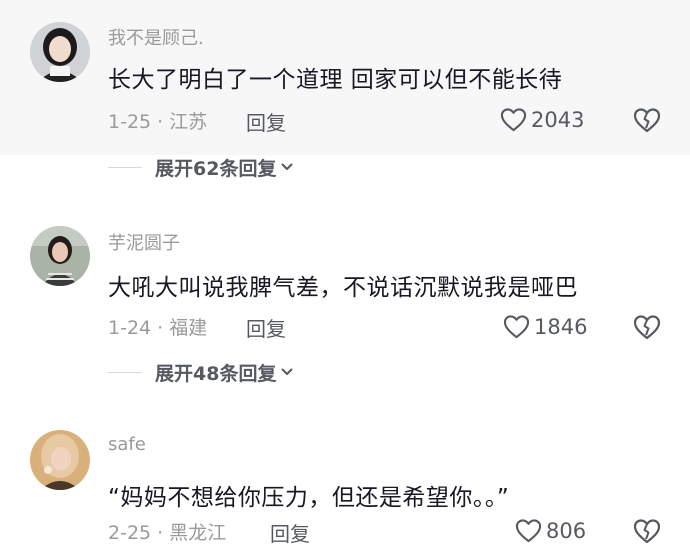 This screenshot has width=690, height=558. What do you see at coordinates (127, 444) in the screenshot?
I see `comment-username: safe` at bounding box center [127, 444].